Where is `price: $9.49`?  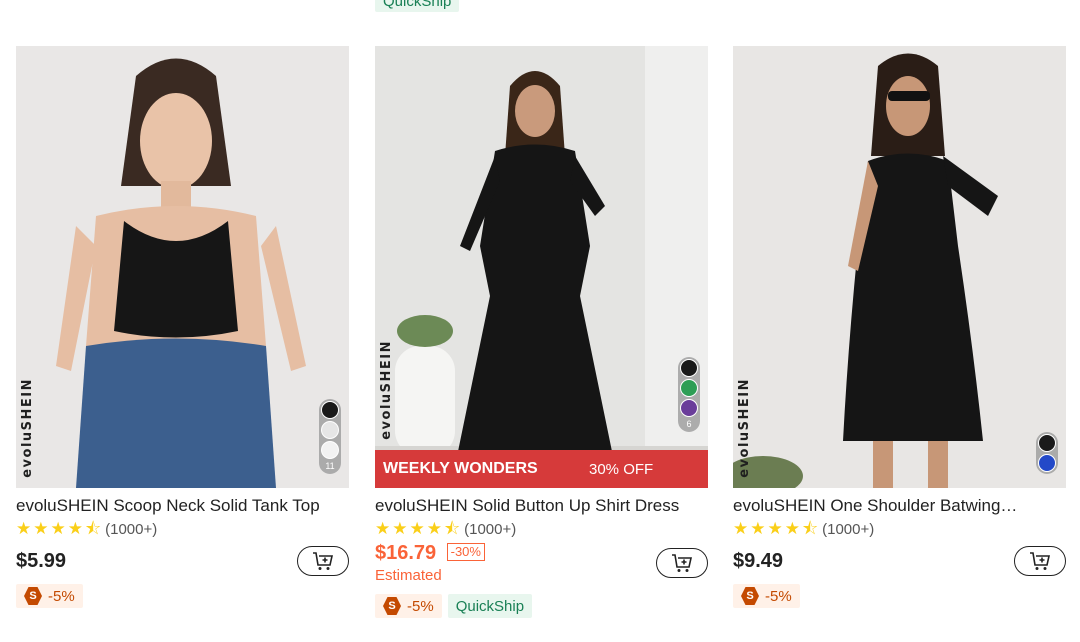
price: $9.49 is located at coordinates (758, 560).